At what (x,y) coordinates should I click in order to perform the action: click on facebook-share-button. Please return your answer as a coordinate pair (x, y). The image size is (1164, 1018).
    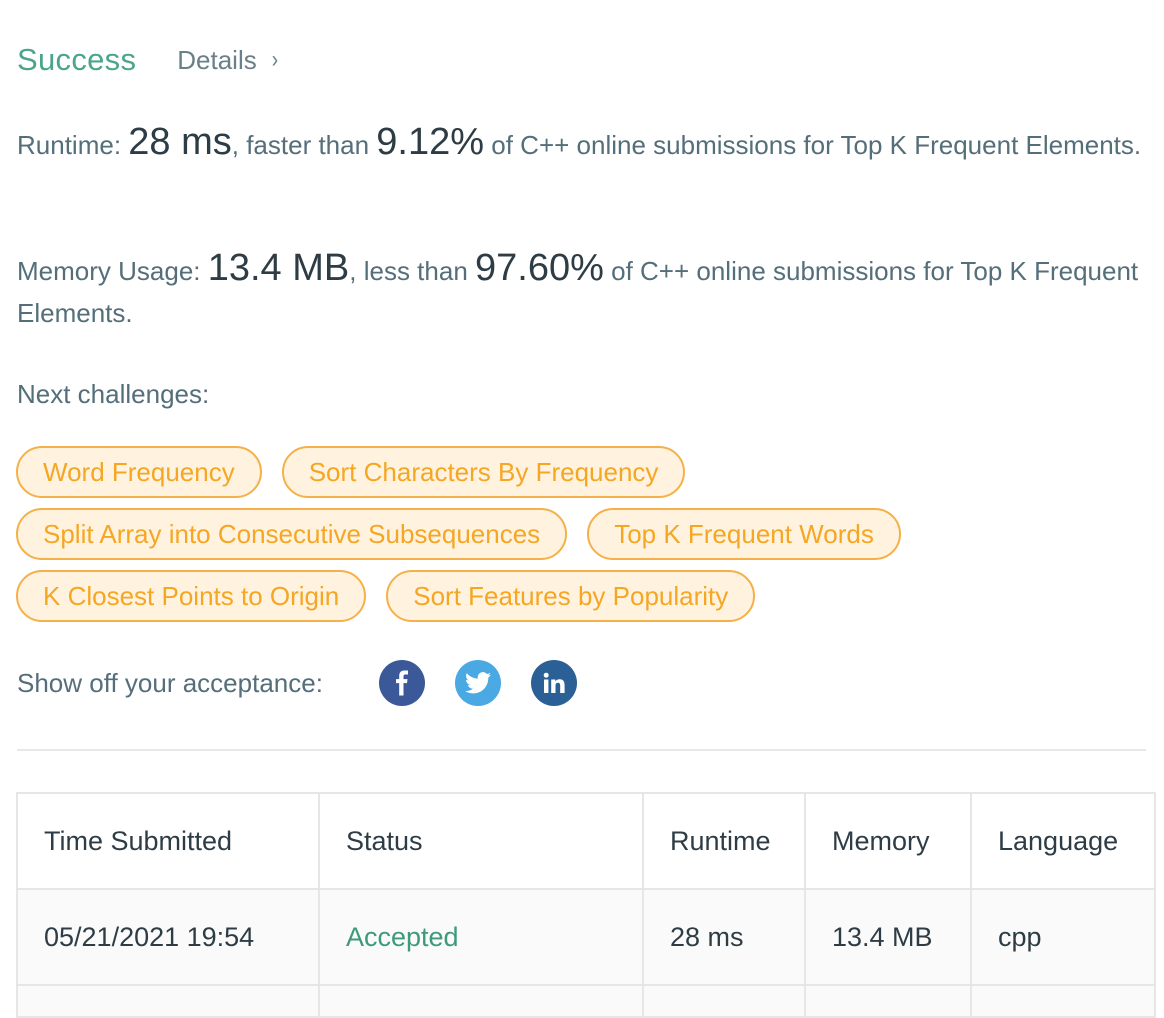
    Looking at the image, I should click on (401, 683).